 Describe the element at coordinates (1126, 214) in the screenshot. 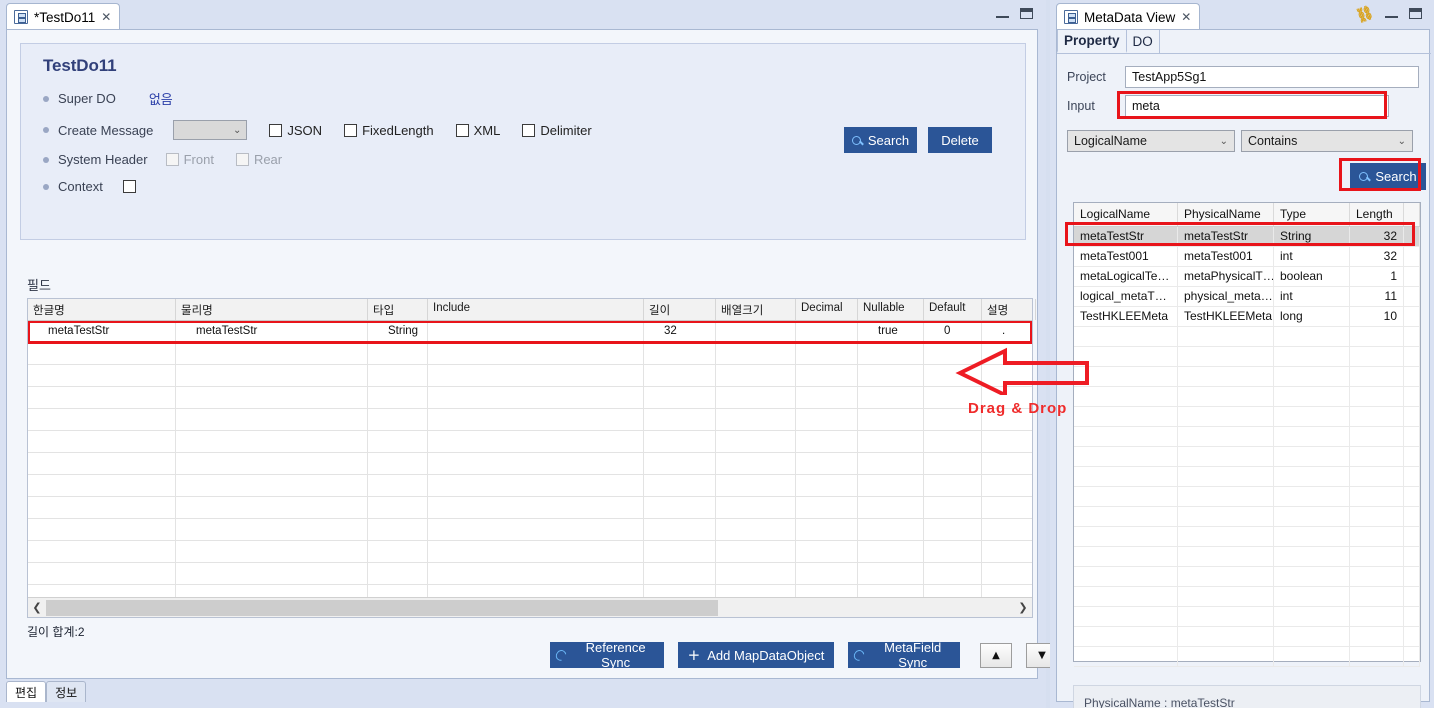

I see `metadata-column-header: LogicalName` at that location.